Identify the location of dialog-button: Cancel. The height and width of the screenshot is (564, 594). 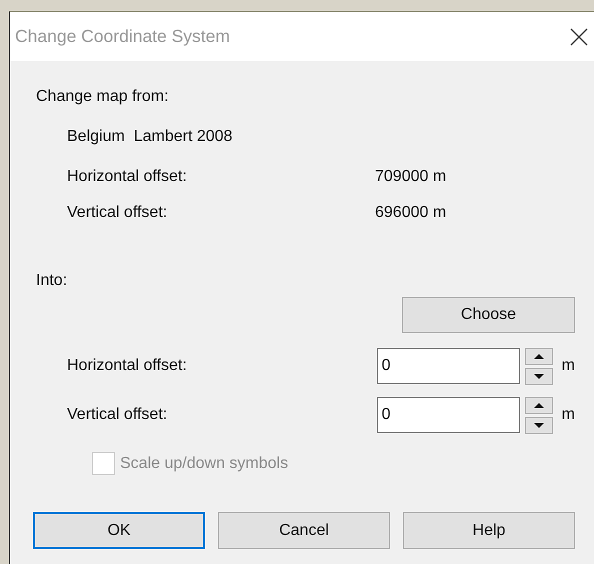
(304, 530).